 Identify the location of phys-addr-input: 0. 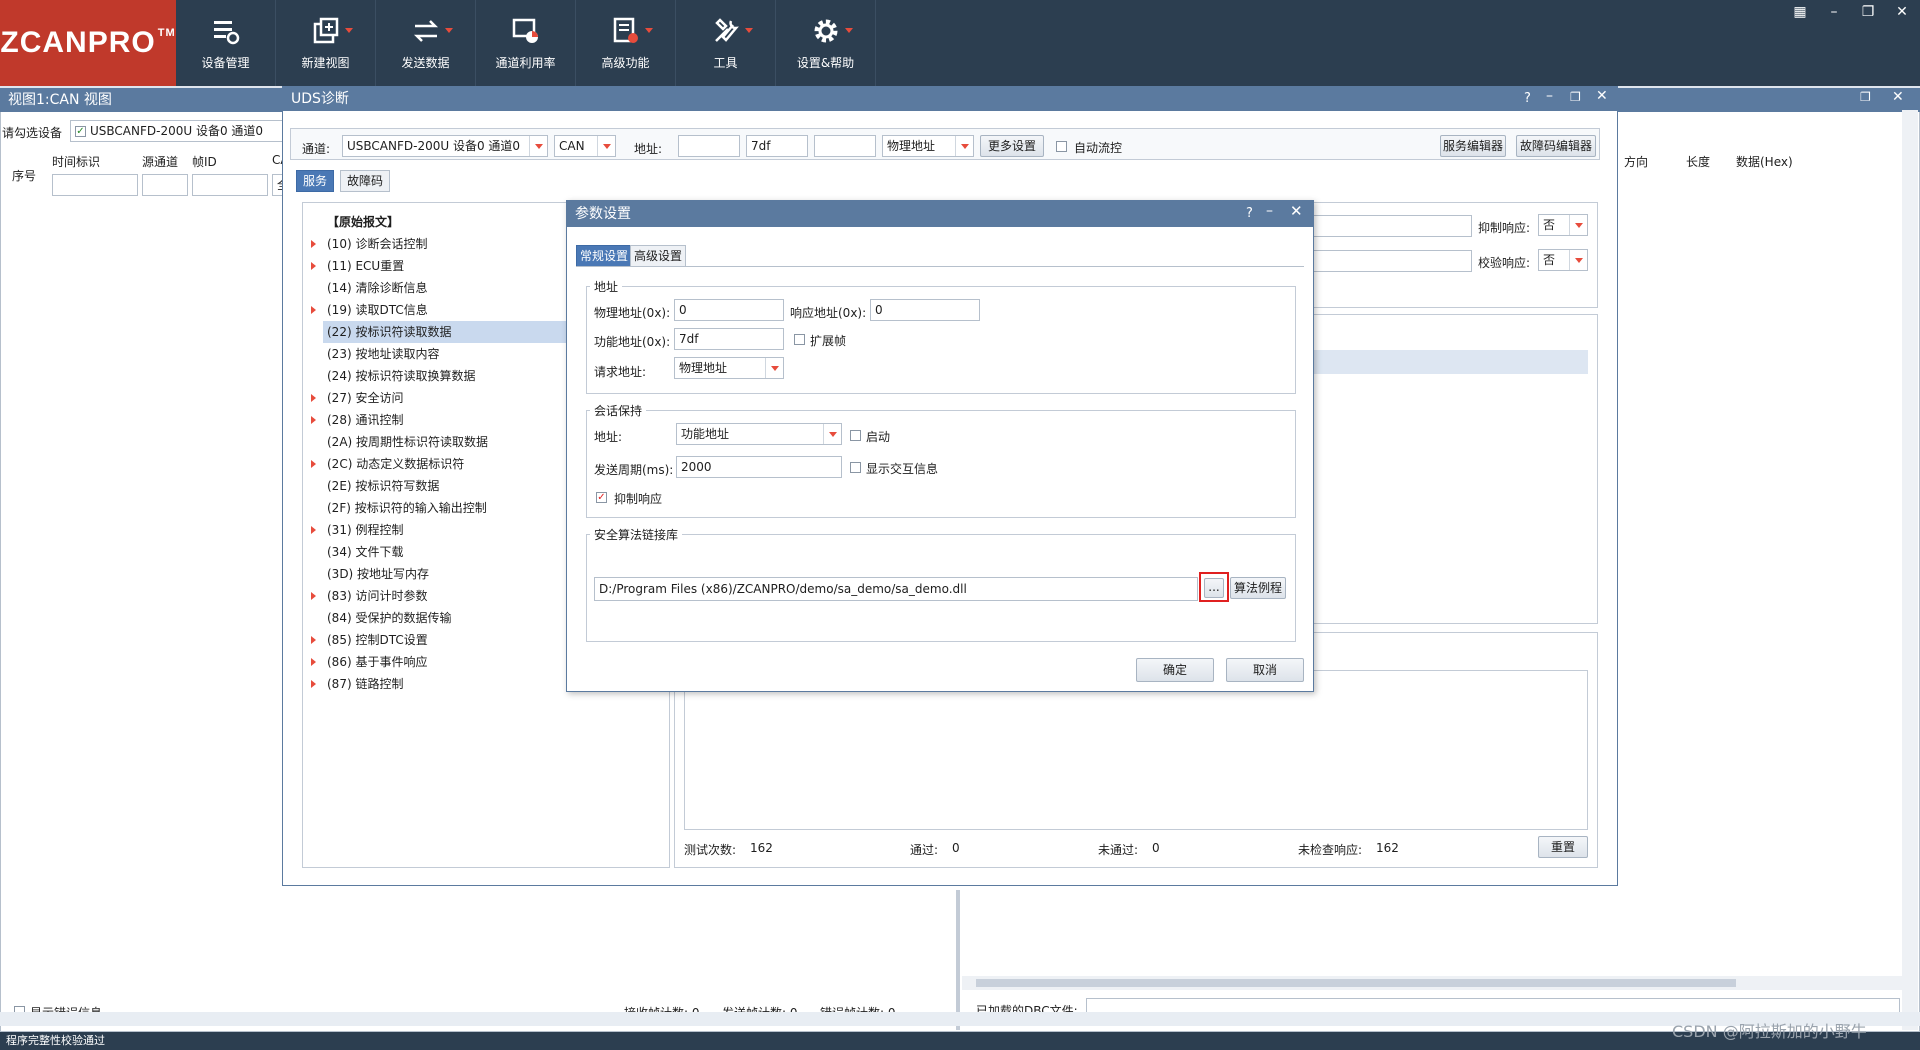
(729, 310).